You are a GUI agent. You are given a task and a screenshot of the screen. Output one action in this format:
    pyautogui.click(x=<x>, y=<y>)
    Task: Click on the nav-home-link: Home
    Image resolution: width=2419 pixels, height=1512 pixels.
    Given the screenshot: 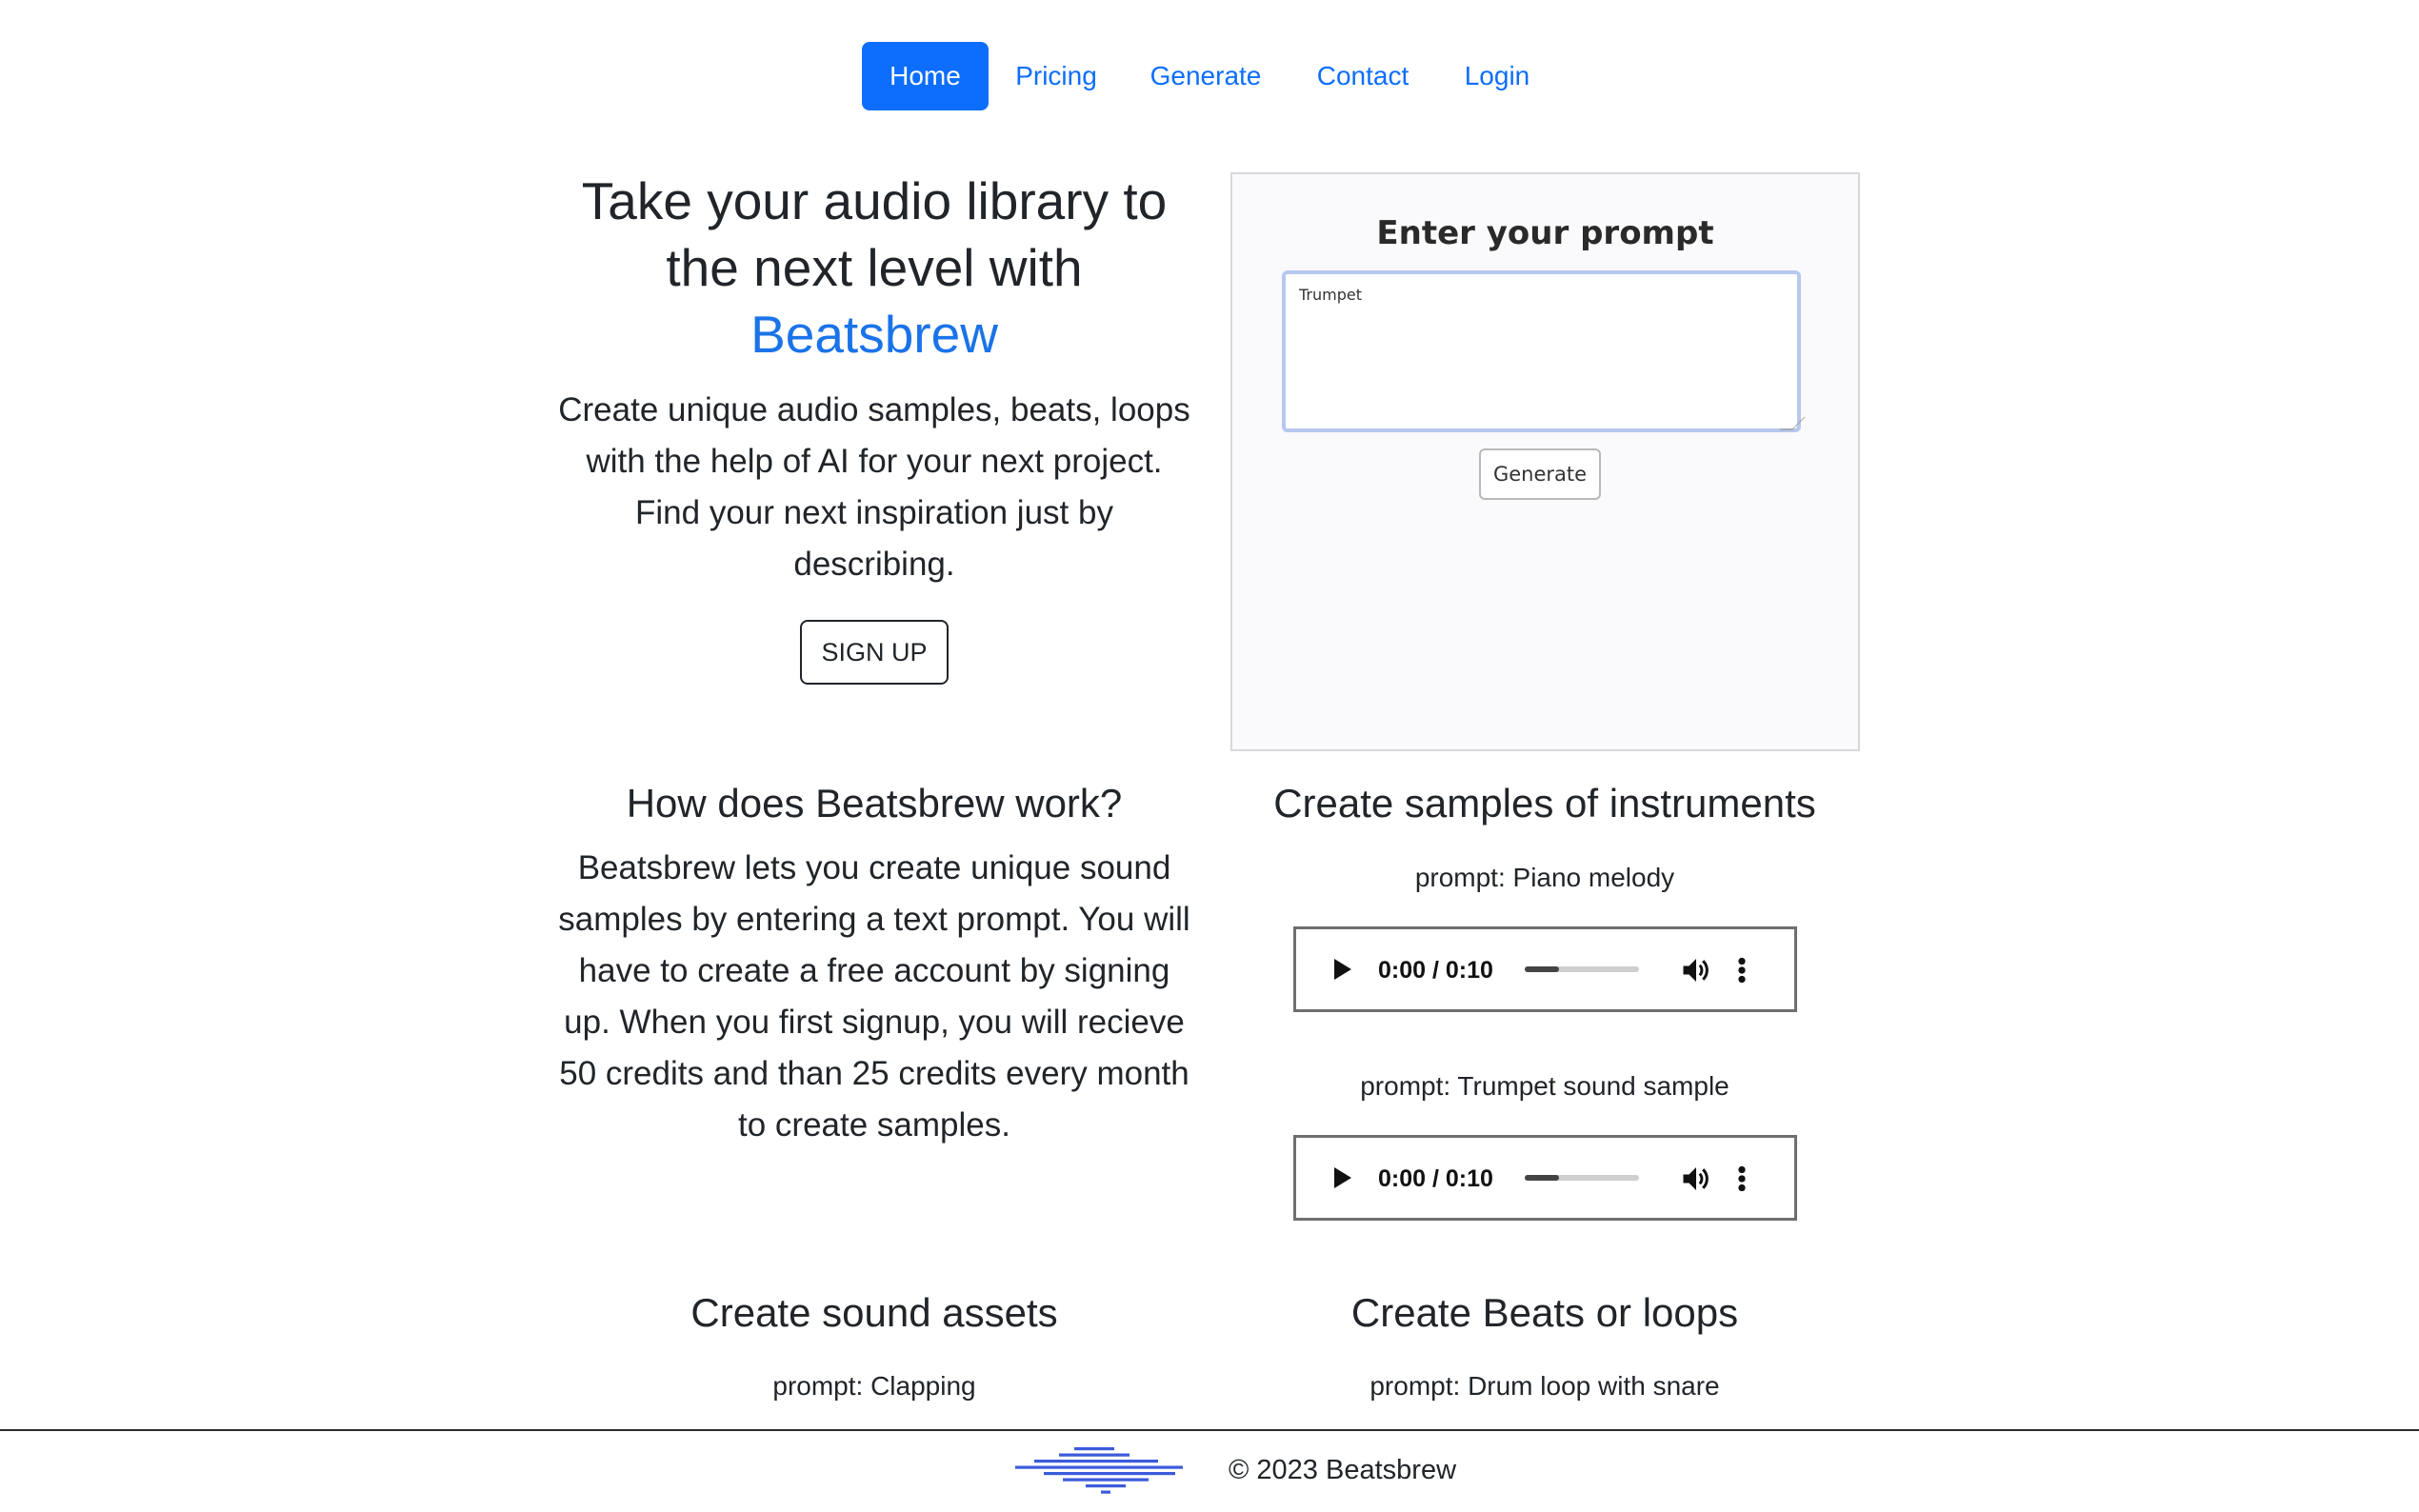 What is the action you would take?
    pyautogui.click(x=925, y=76)
    